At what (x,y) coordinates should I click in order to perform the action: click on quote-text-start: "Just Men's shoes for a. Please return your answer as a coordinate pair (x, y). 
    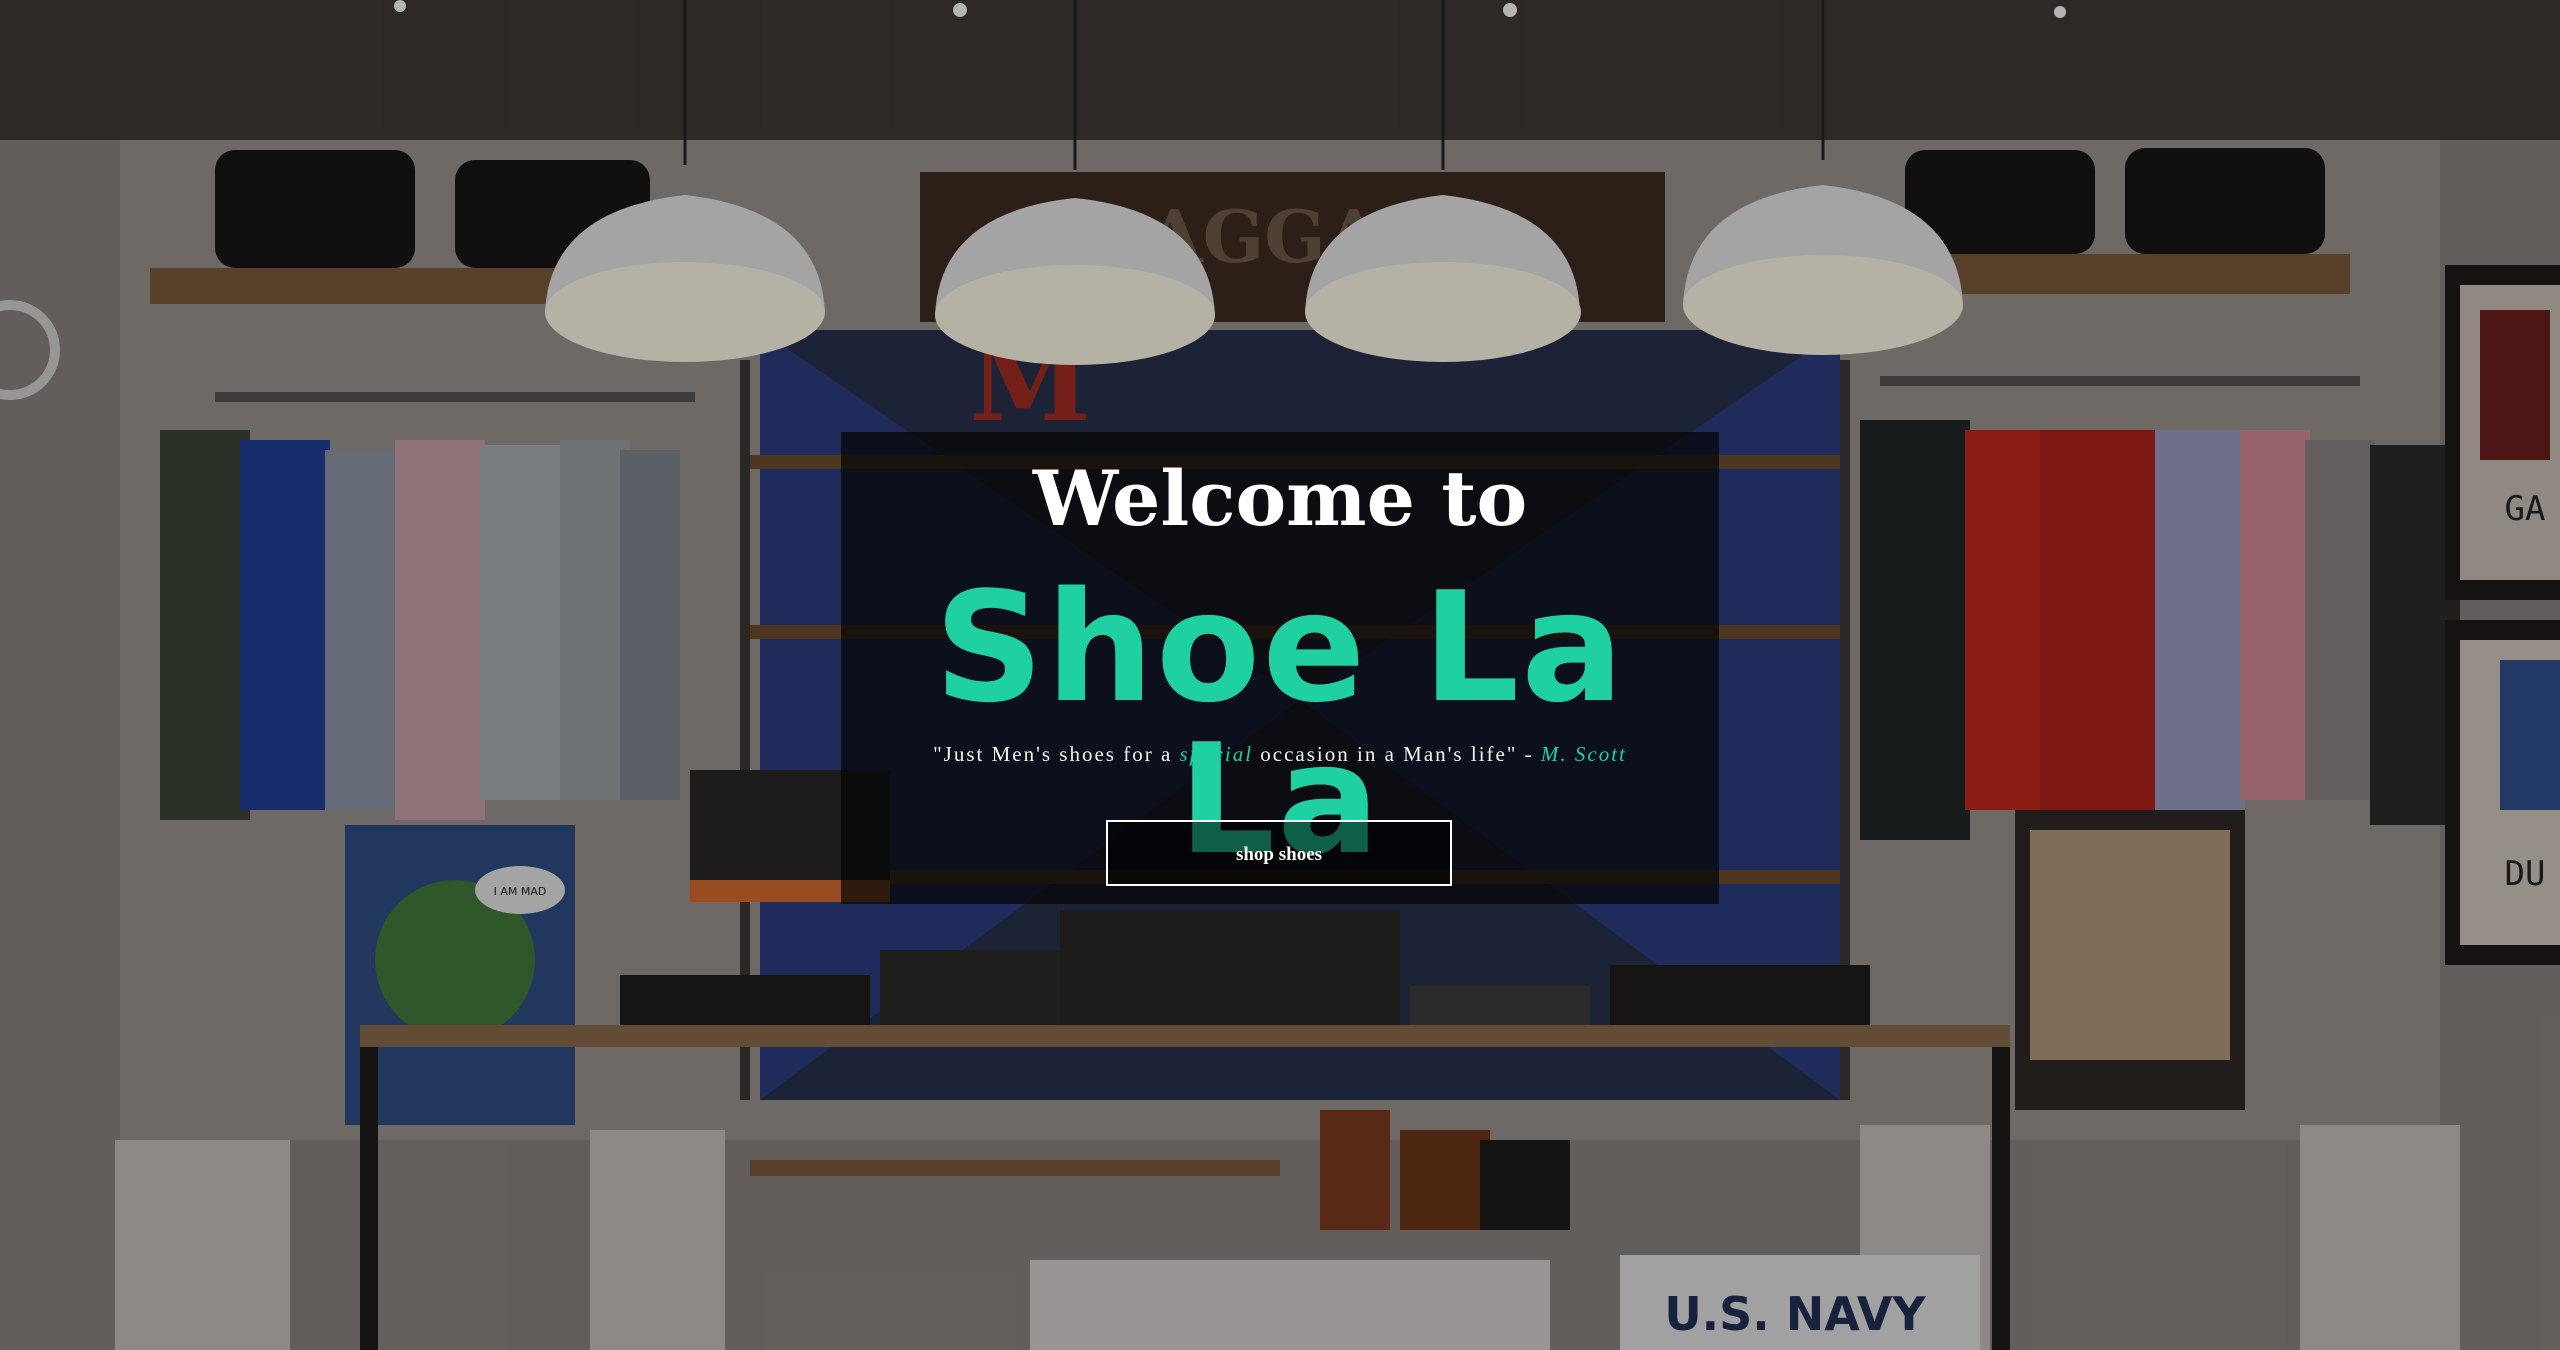
    Looking at the image, I should click on (1056, 754).